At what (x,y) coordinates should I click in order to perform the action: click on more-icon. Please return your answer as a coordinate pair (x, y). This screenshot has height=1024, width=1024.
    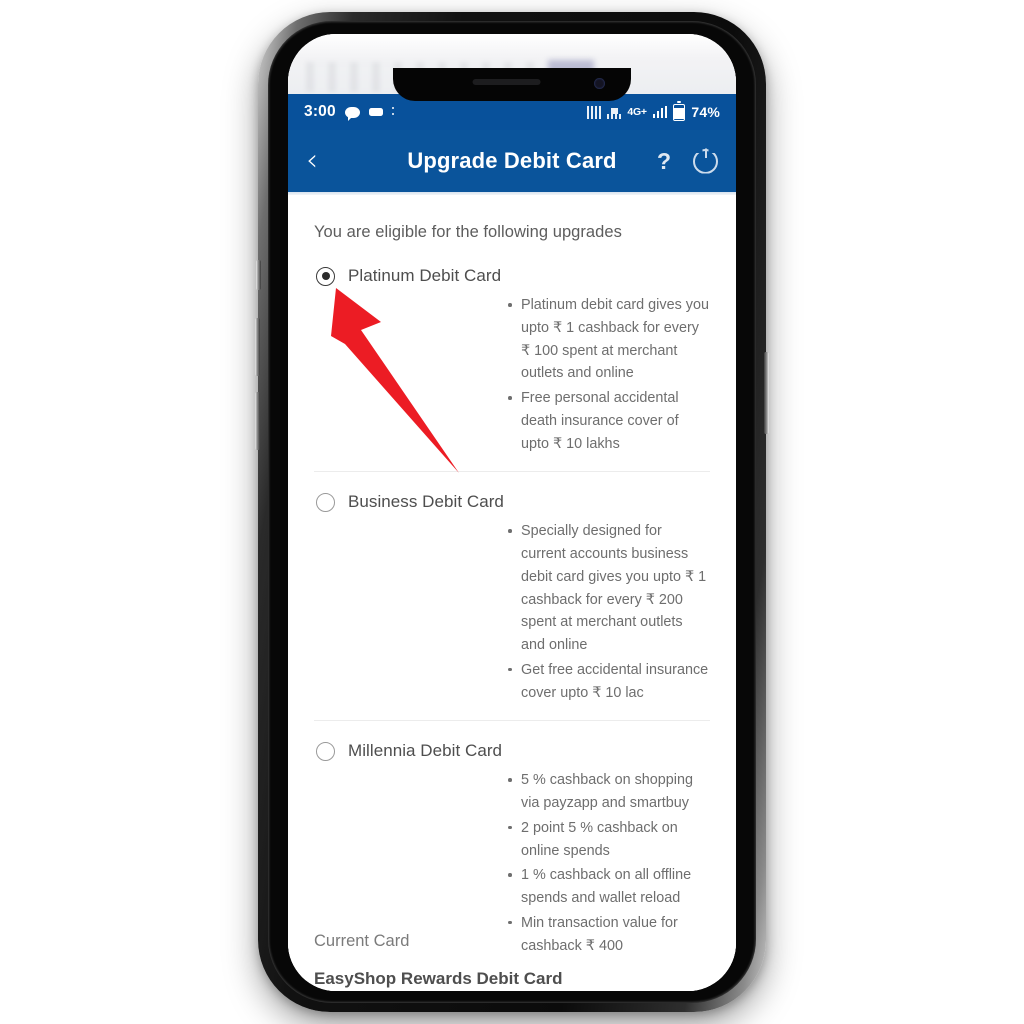
    Looking at the image, I should click on (393, 112).